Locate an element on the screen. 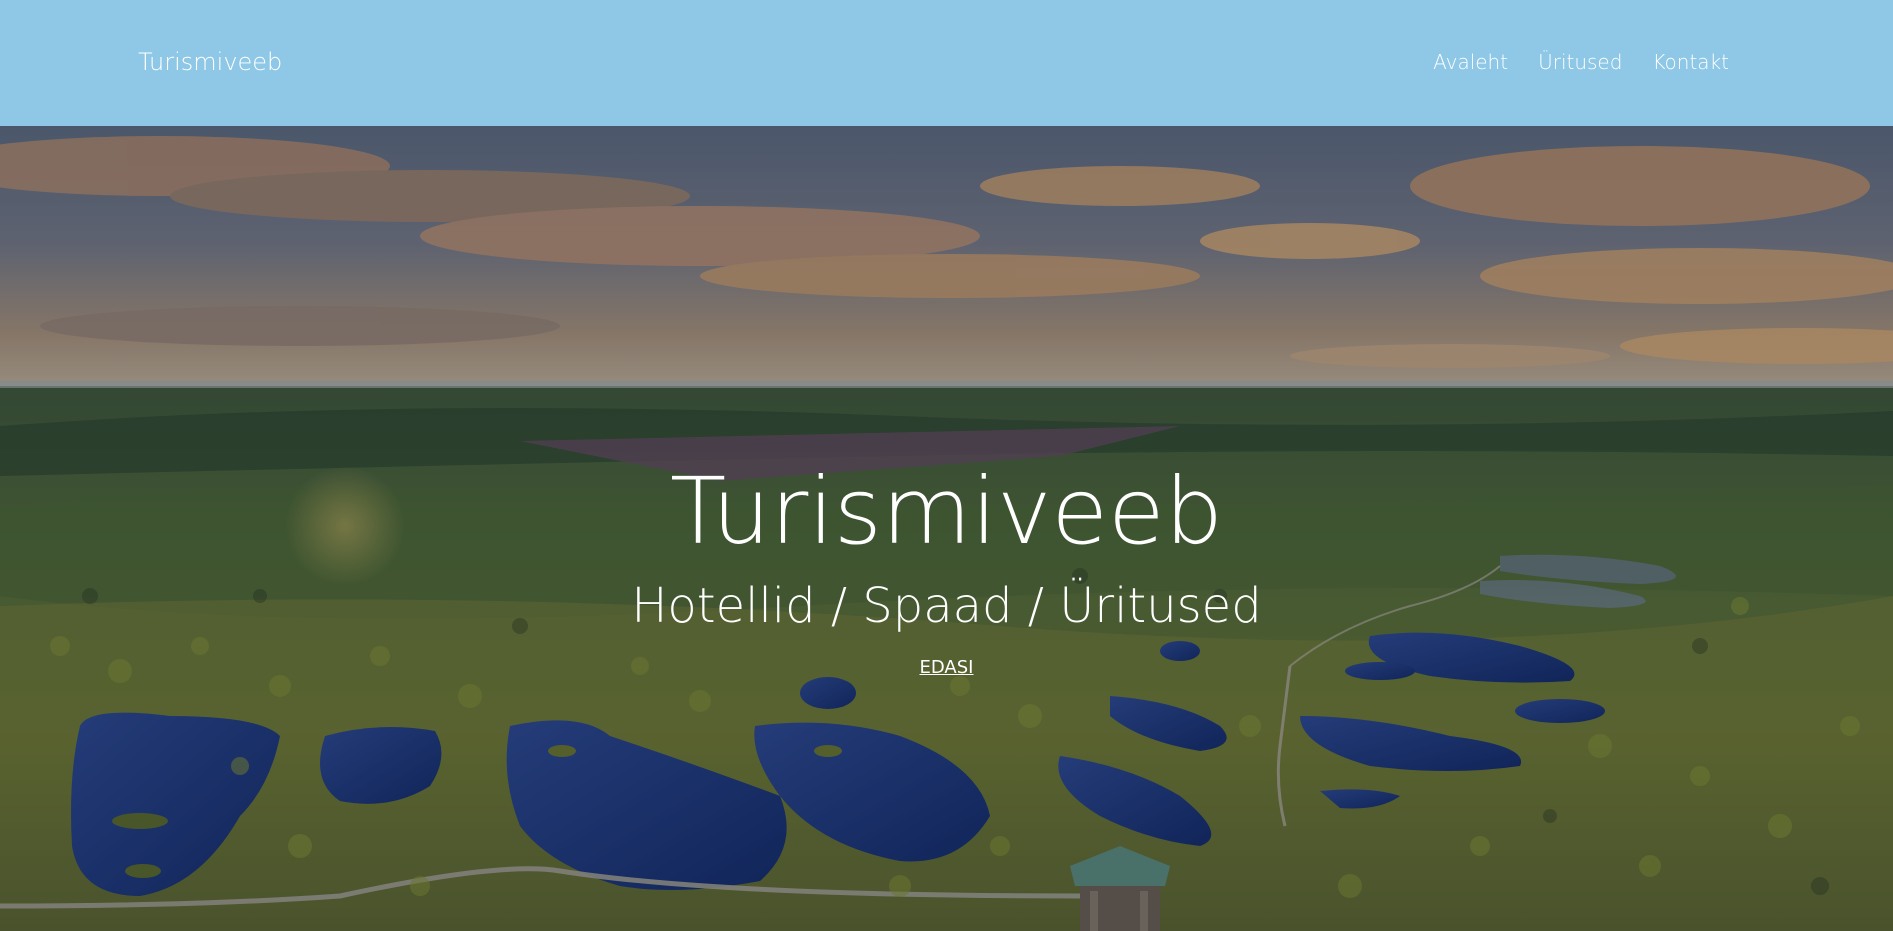  nav-link-uritused: Üritused is located at coordinates (1580, 62).